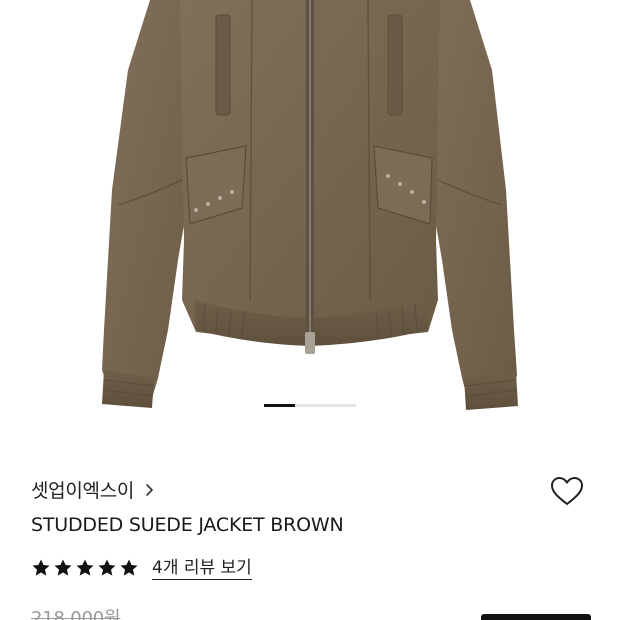 The width and height of the screenshot is (620, 620). What do you see at coordinates (310, 405) in the screenshot?
I see `image-carousel-indicator` at bounding box center [310, 405].